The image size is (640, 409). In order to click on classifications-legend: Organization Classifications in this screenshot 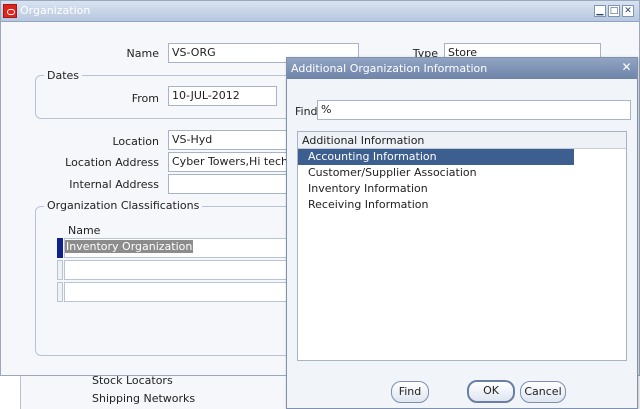, I will do `click(123, 205)`.